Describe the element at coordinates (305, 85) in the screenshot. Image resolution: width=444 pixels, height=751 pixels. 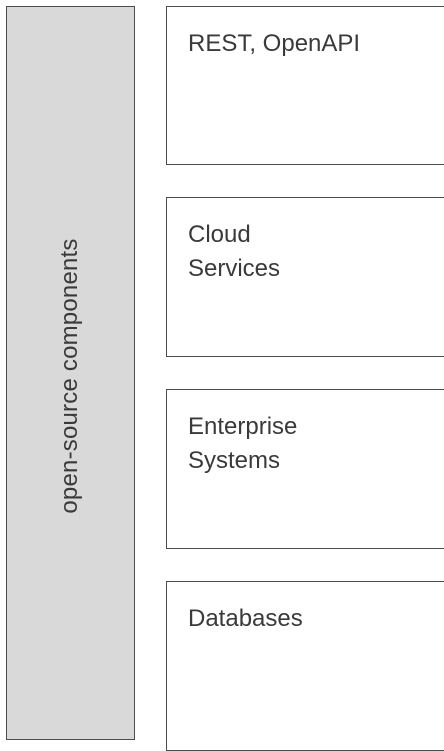
I see `rest-openapi-box: REST, OpenAPI` at that location.